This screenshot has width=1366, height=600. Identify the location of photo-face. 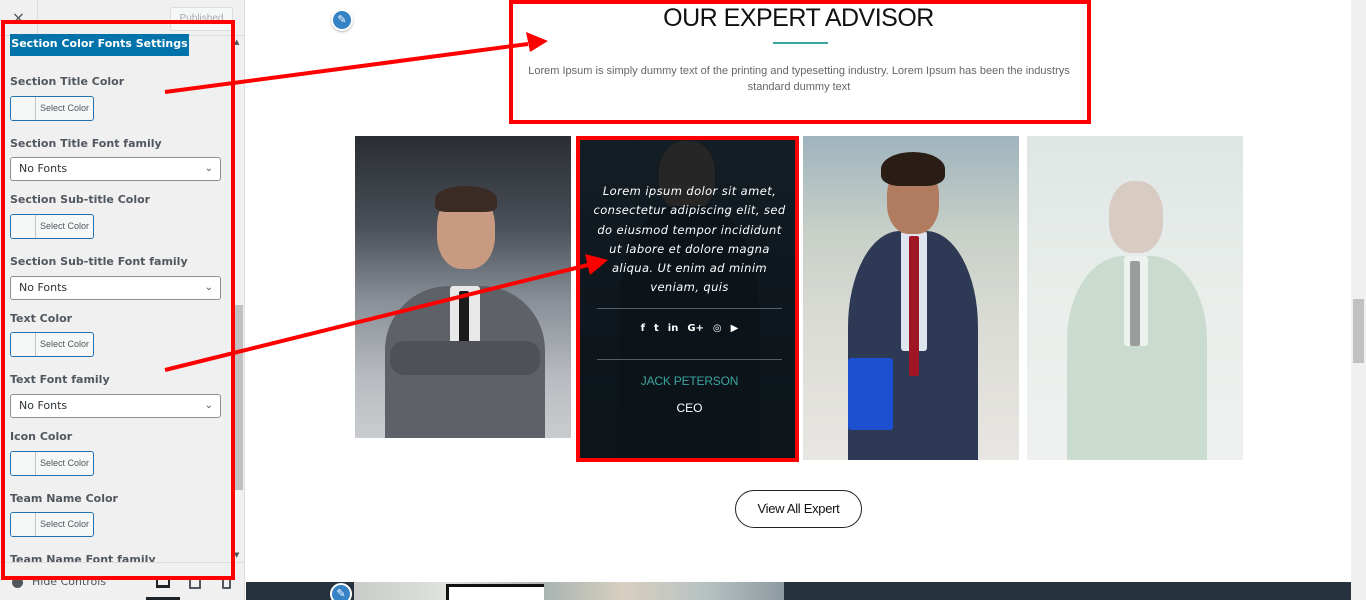
(1136, 217).